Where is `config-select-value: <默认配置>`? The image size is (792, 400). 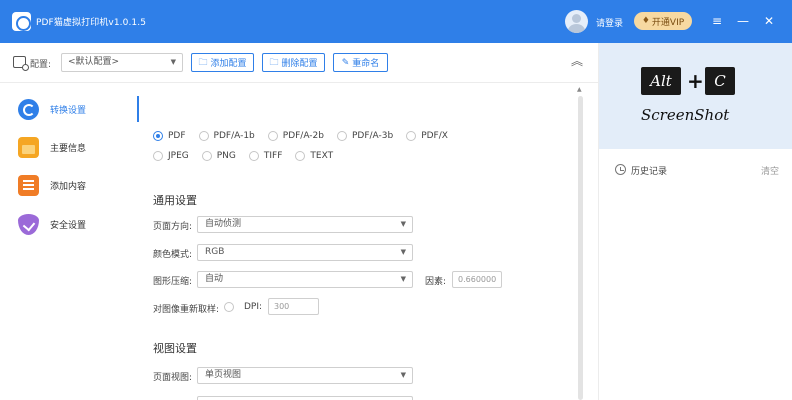 config-select-value: <默认配置> is located at coordinates (94, 62).